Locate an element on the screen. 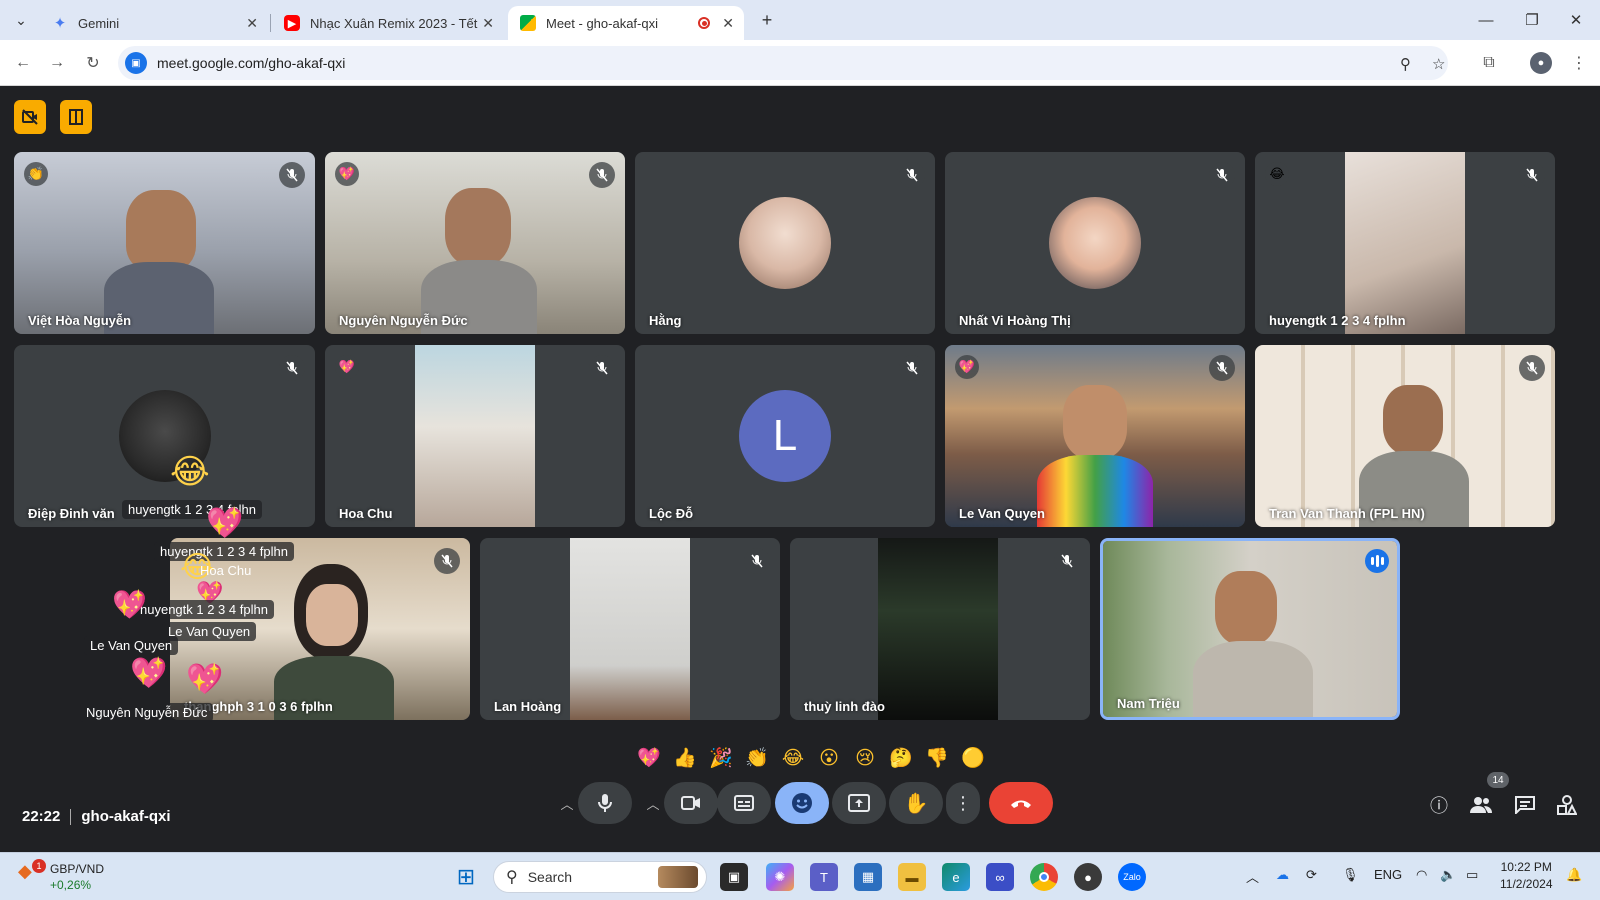  reload-icon: ↻ is located at coordinates (93, 63).